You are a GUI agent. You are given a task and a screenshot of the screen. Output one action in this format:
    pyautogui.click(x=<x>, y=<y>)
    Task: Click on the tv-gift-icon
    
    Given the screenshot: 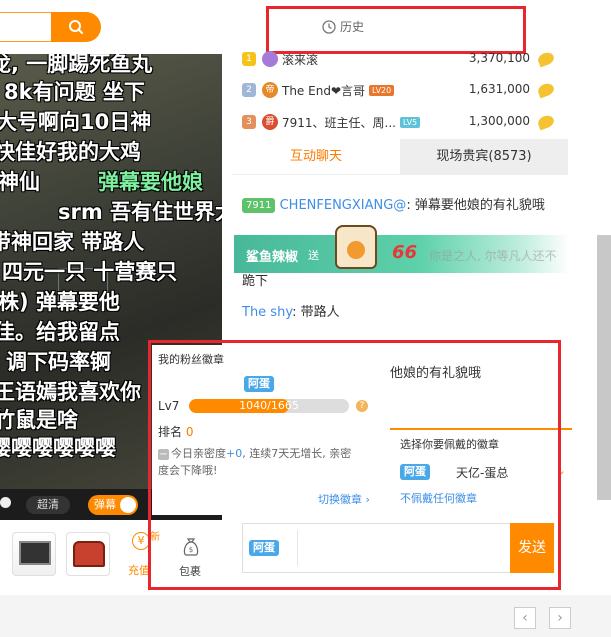 What is the action you would take?
    pyautogui.click(x=35, y=553)
    